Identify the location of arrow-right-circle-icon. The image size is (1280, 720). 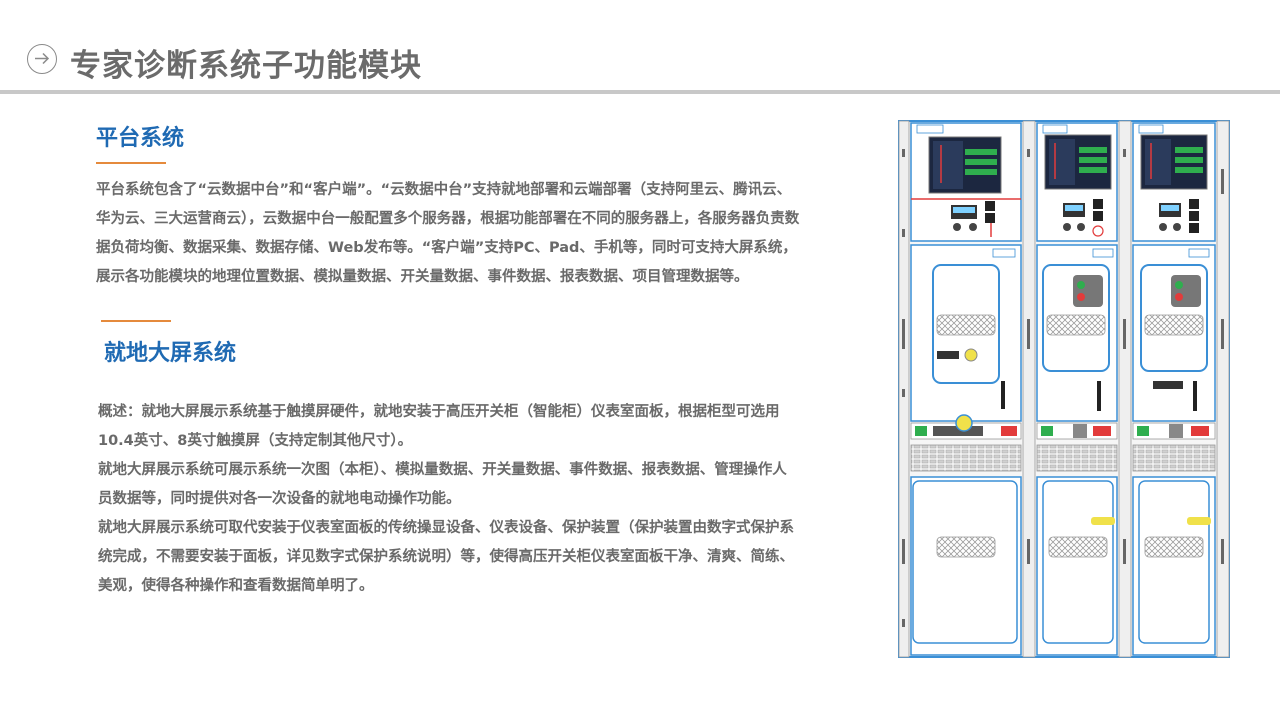
(42, 59).